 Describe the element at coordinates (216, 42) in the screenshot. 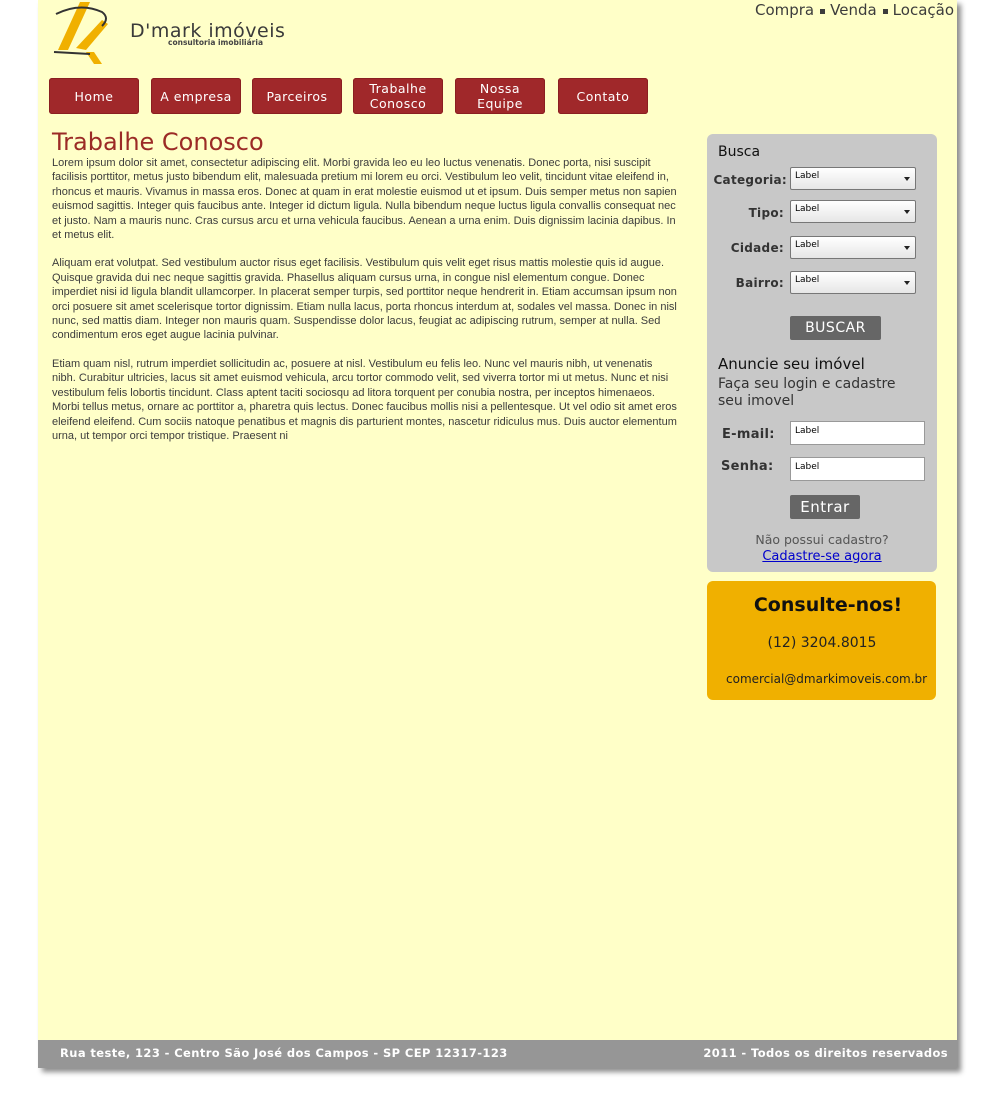

I see `brand-tagline: consultoria imobiliária` at that location.